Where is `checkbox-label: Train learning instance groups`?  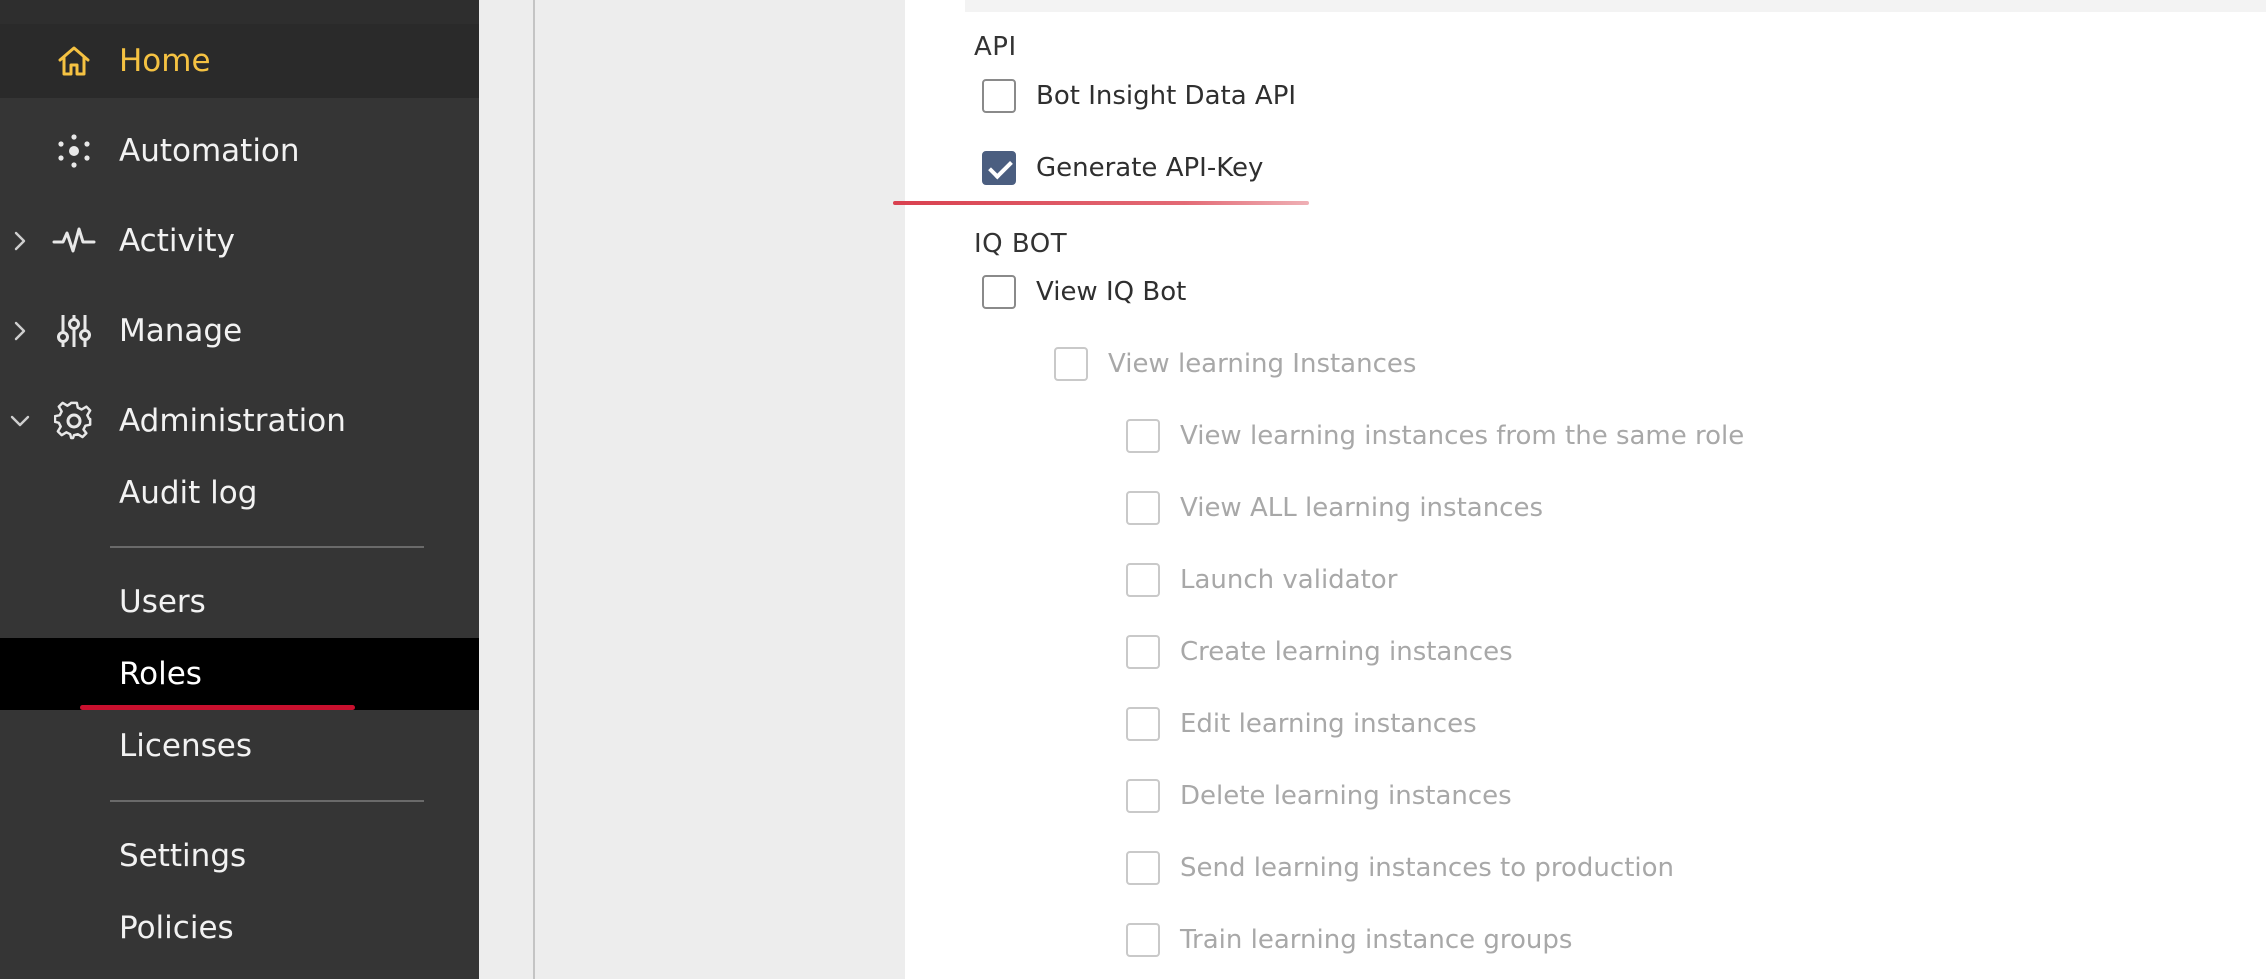 checkbox-label: Train learning instance groups is located at coordinates (1376, 940).